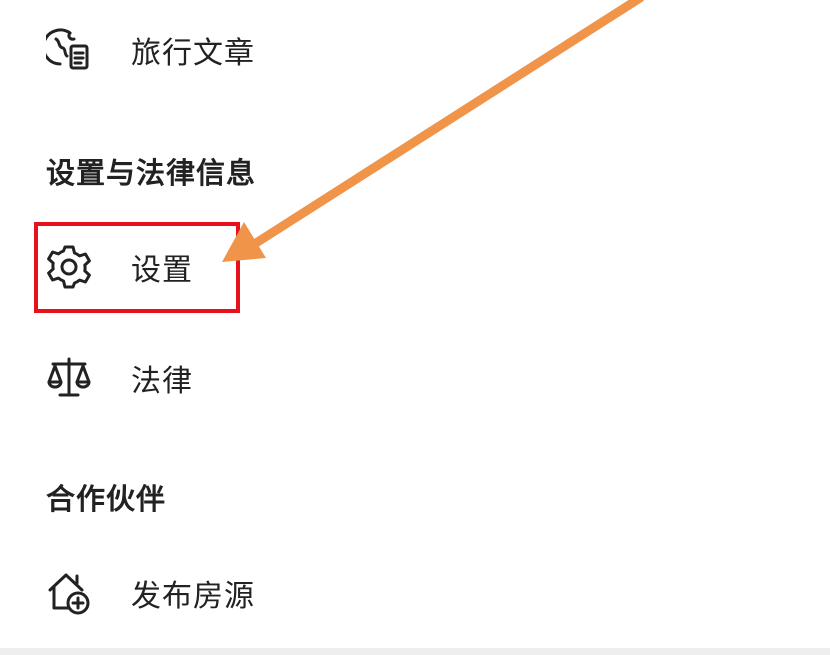  I want to click on menu-item-legal: 法律, so click(415, 378).